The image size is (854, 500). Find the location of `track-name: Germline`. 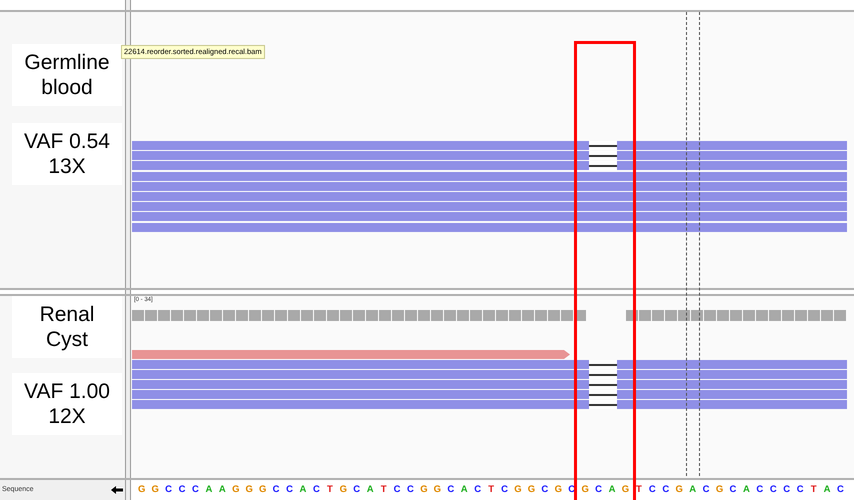

track-name: Germline is located at coordinates (67, 62).